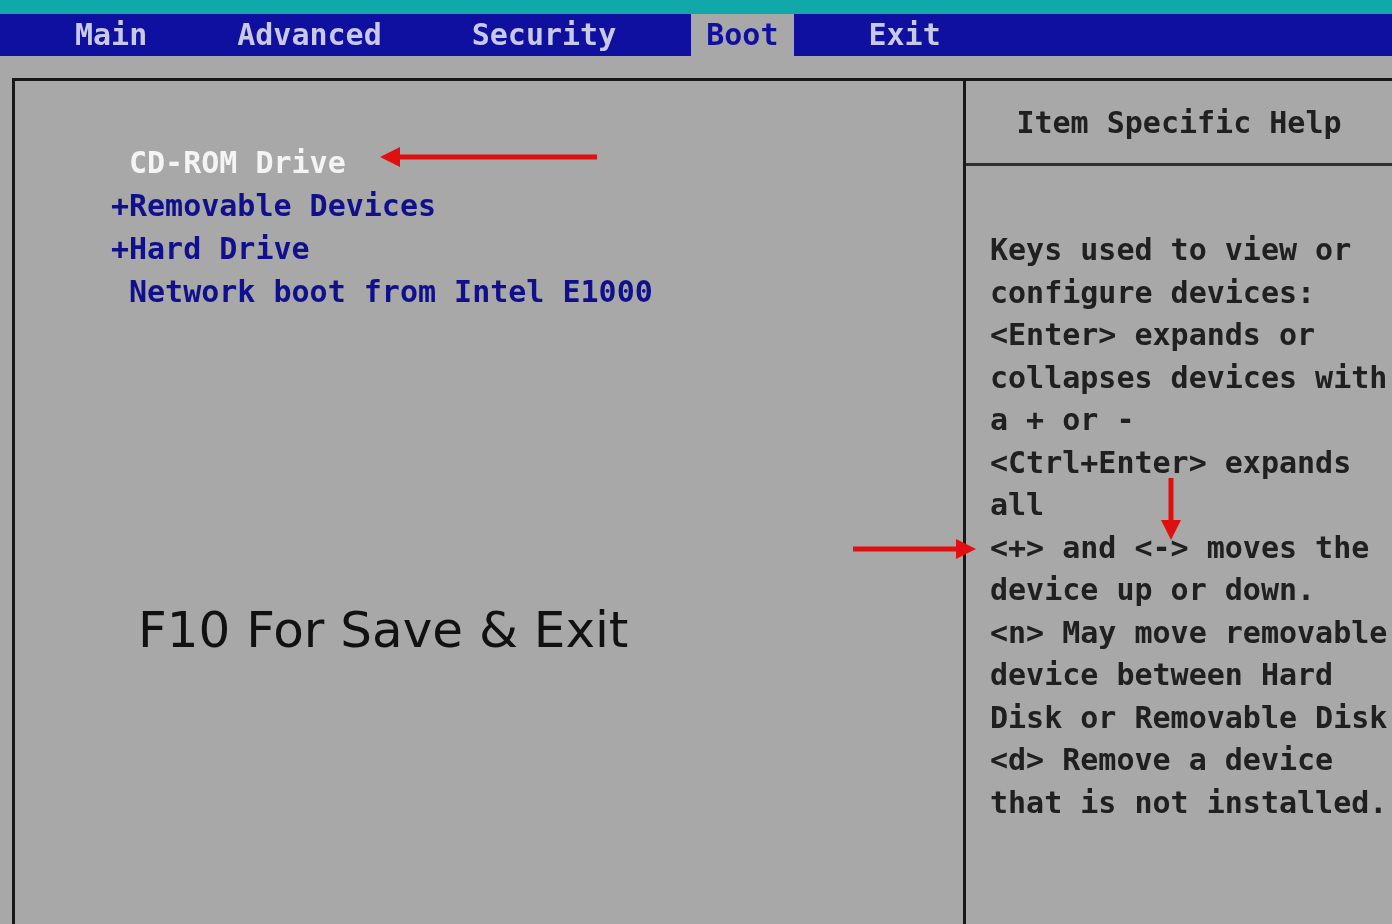 This screenshot has height=924, width=1392. Describe the element at coordinates (309, 35) in the screenshot. I see `menu-tab: Advanced` at that location.